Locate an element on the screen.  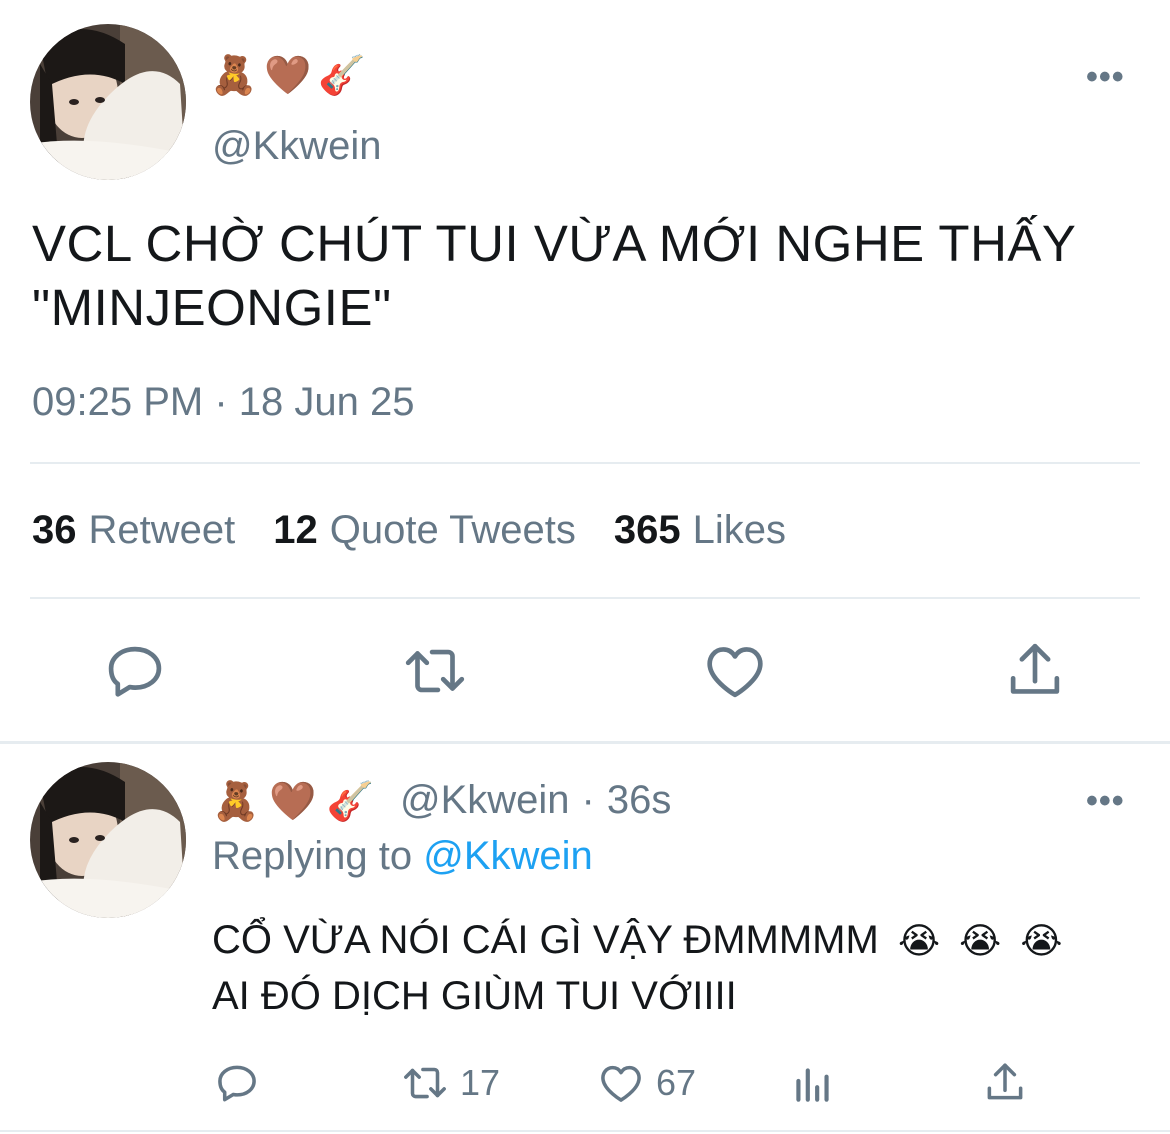
retweet-label: Retweet is located at coordinates (162, 530).